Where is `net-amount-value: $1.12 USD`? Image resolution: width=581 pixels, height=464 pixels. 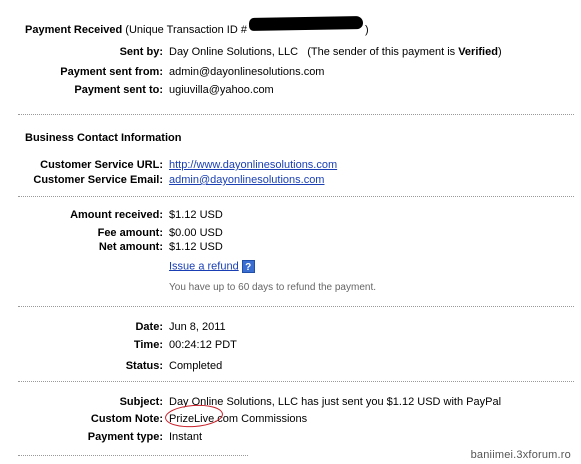
net-amount-value: $1.12 USD is located at coordinates (196, 247).